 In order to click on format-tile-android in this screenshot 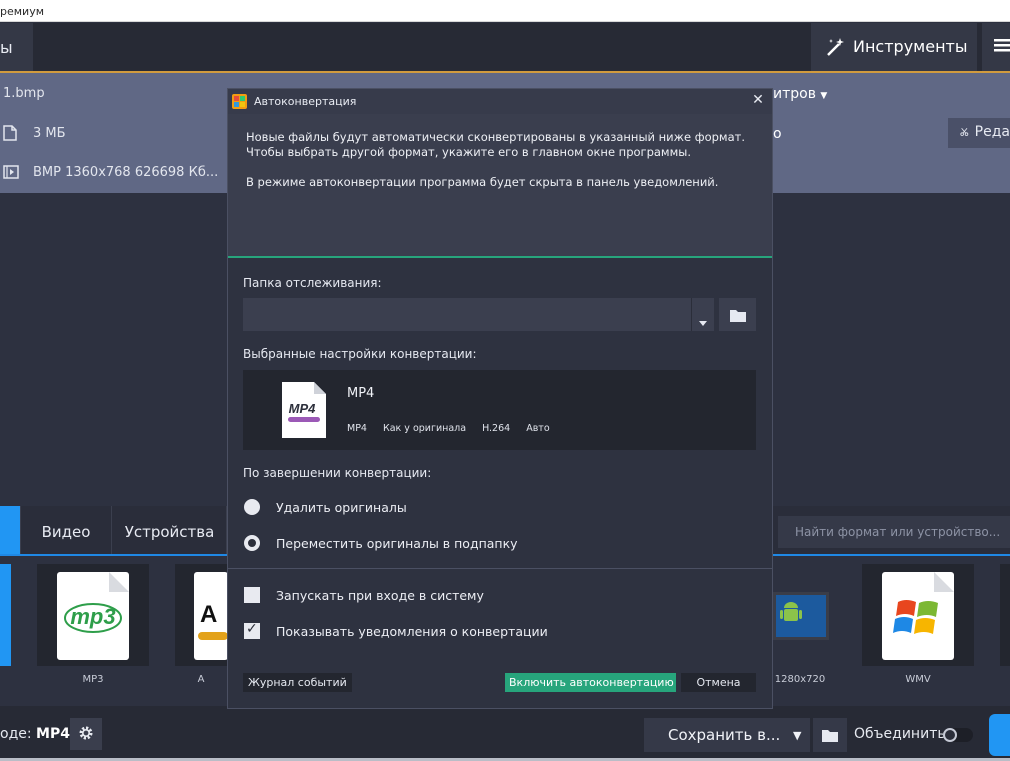, I will do `click(801, 615)`.